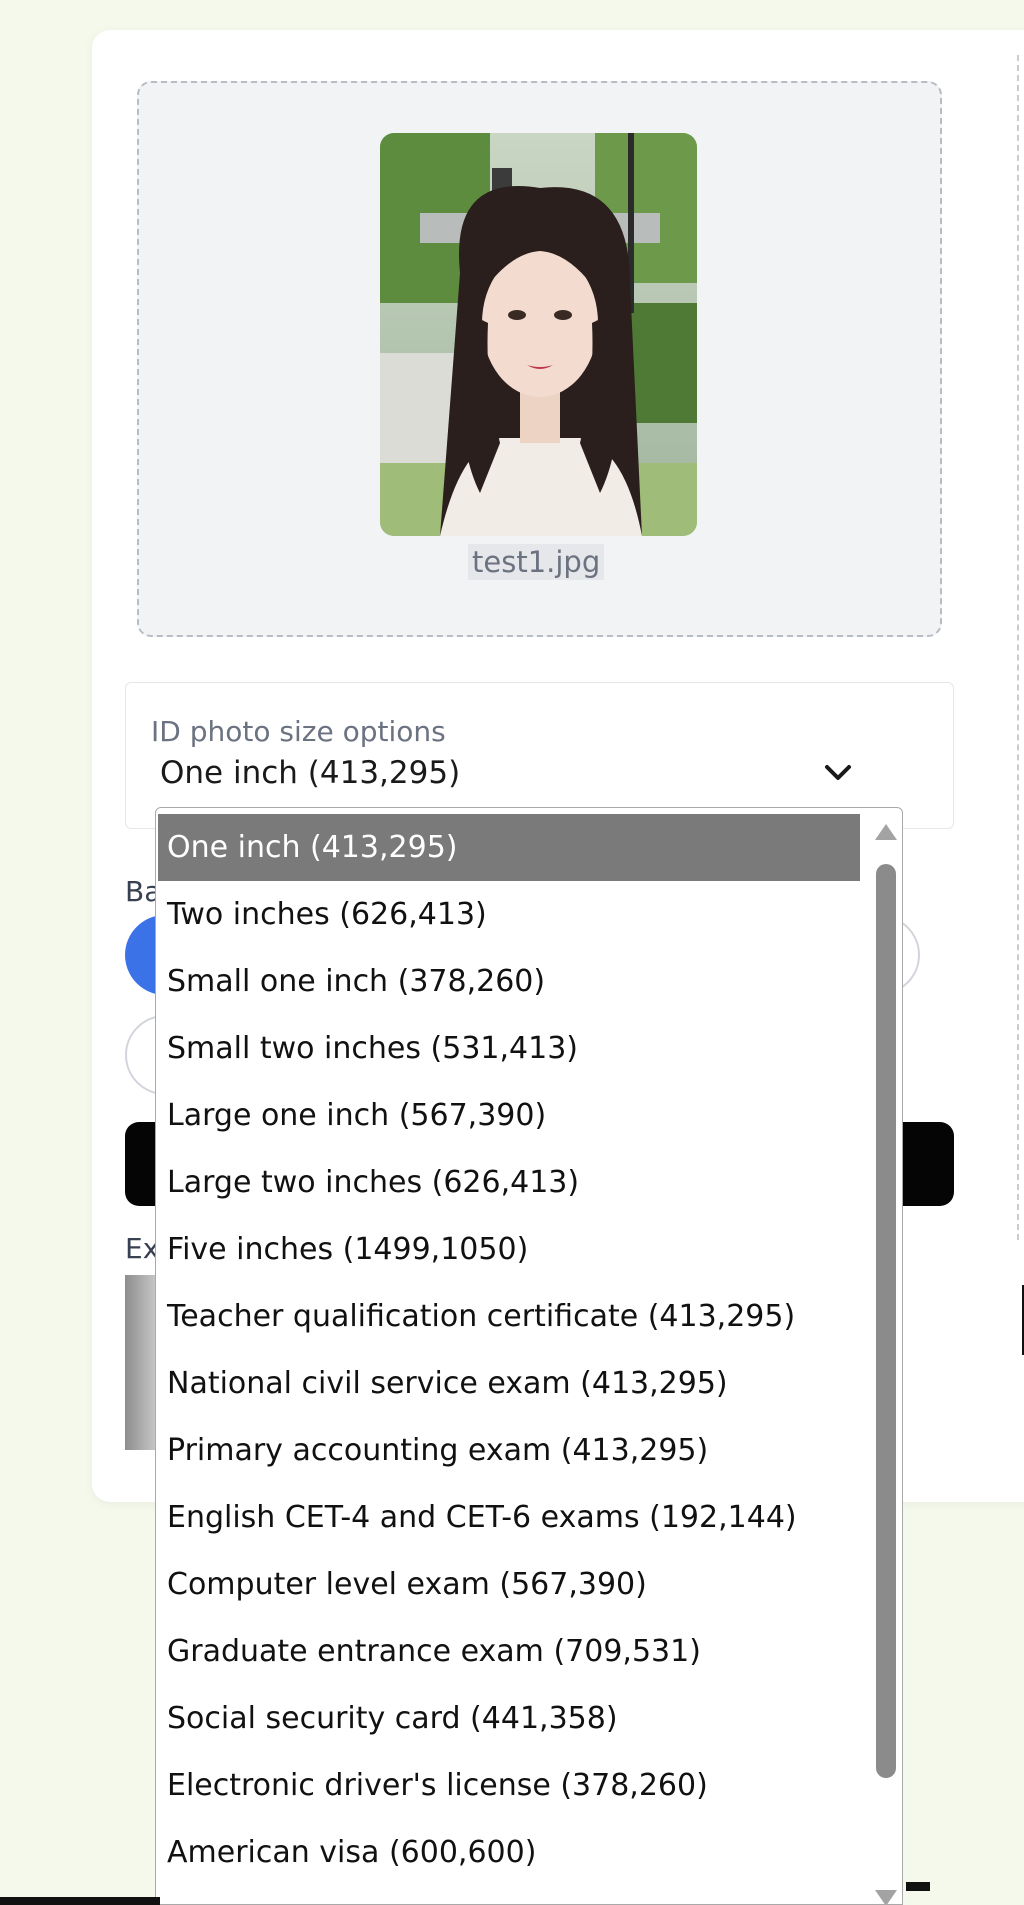 Image resolution: width=1024 pixels, height=1905 pixels. What do you see at coordinates (509, 1584) in the screenshot?
I see `dropdown-option: Computer level exam (567,390)` at bounding box center [509, 1584].